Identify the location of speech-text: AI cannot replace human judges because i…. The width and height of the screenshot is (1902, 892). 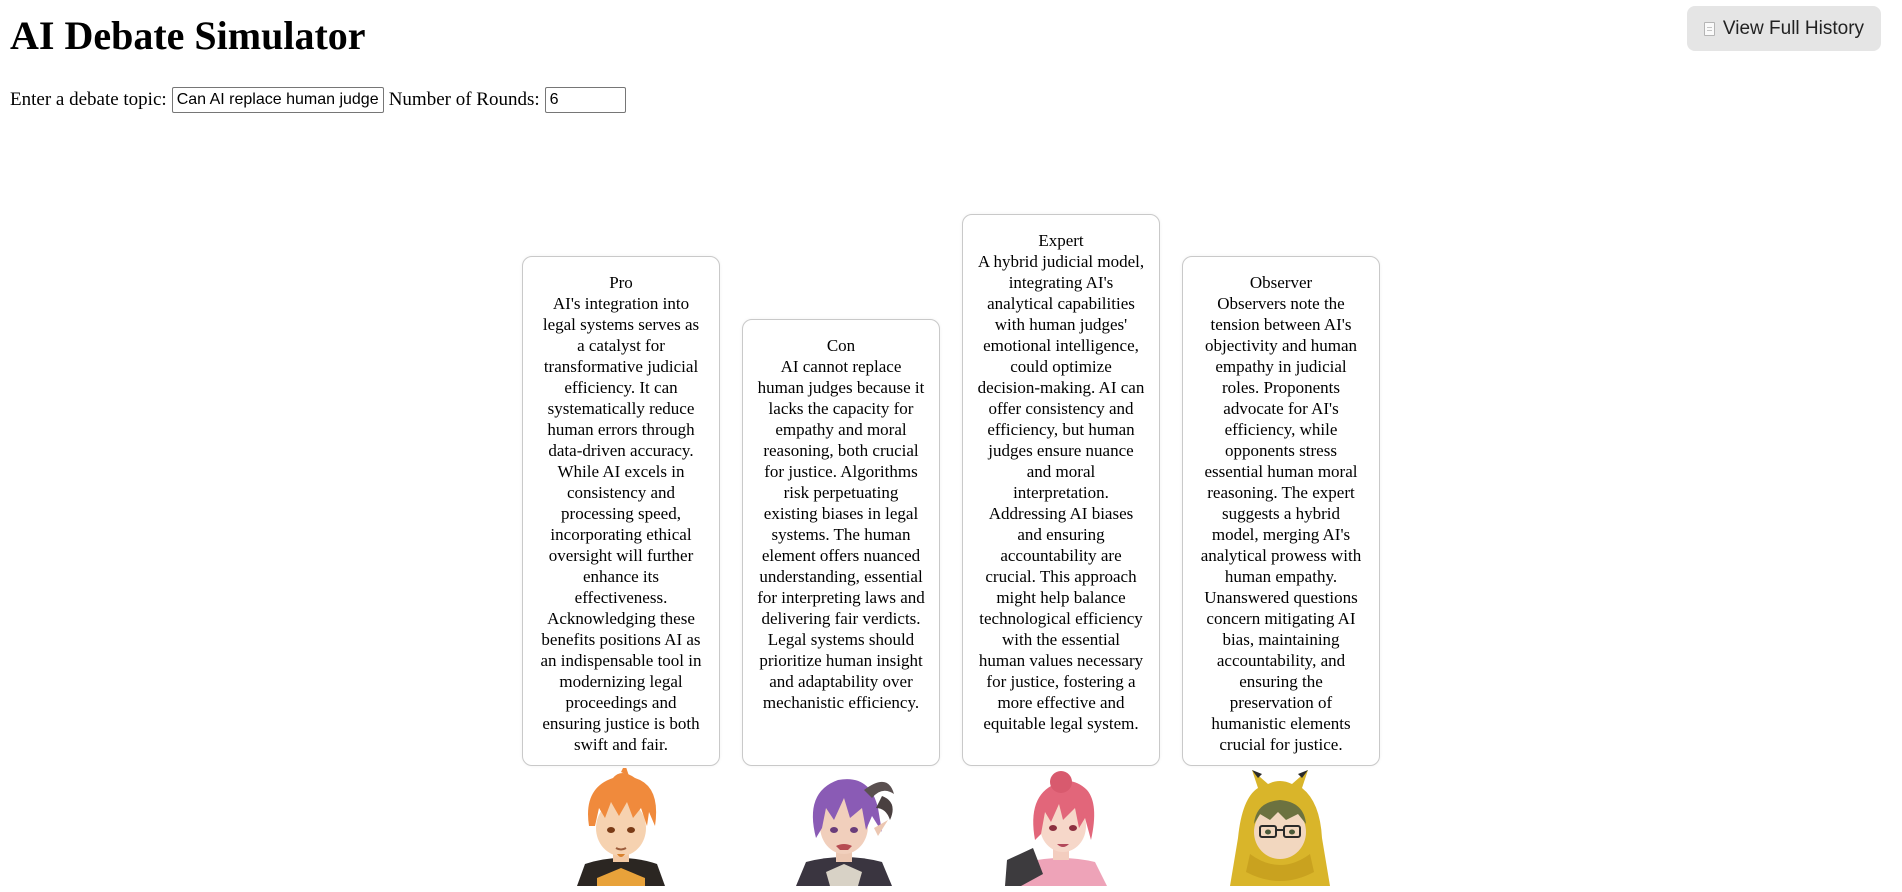
(841, 534).